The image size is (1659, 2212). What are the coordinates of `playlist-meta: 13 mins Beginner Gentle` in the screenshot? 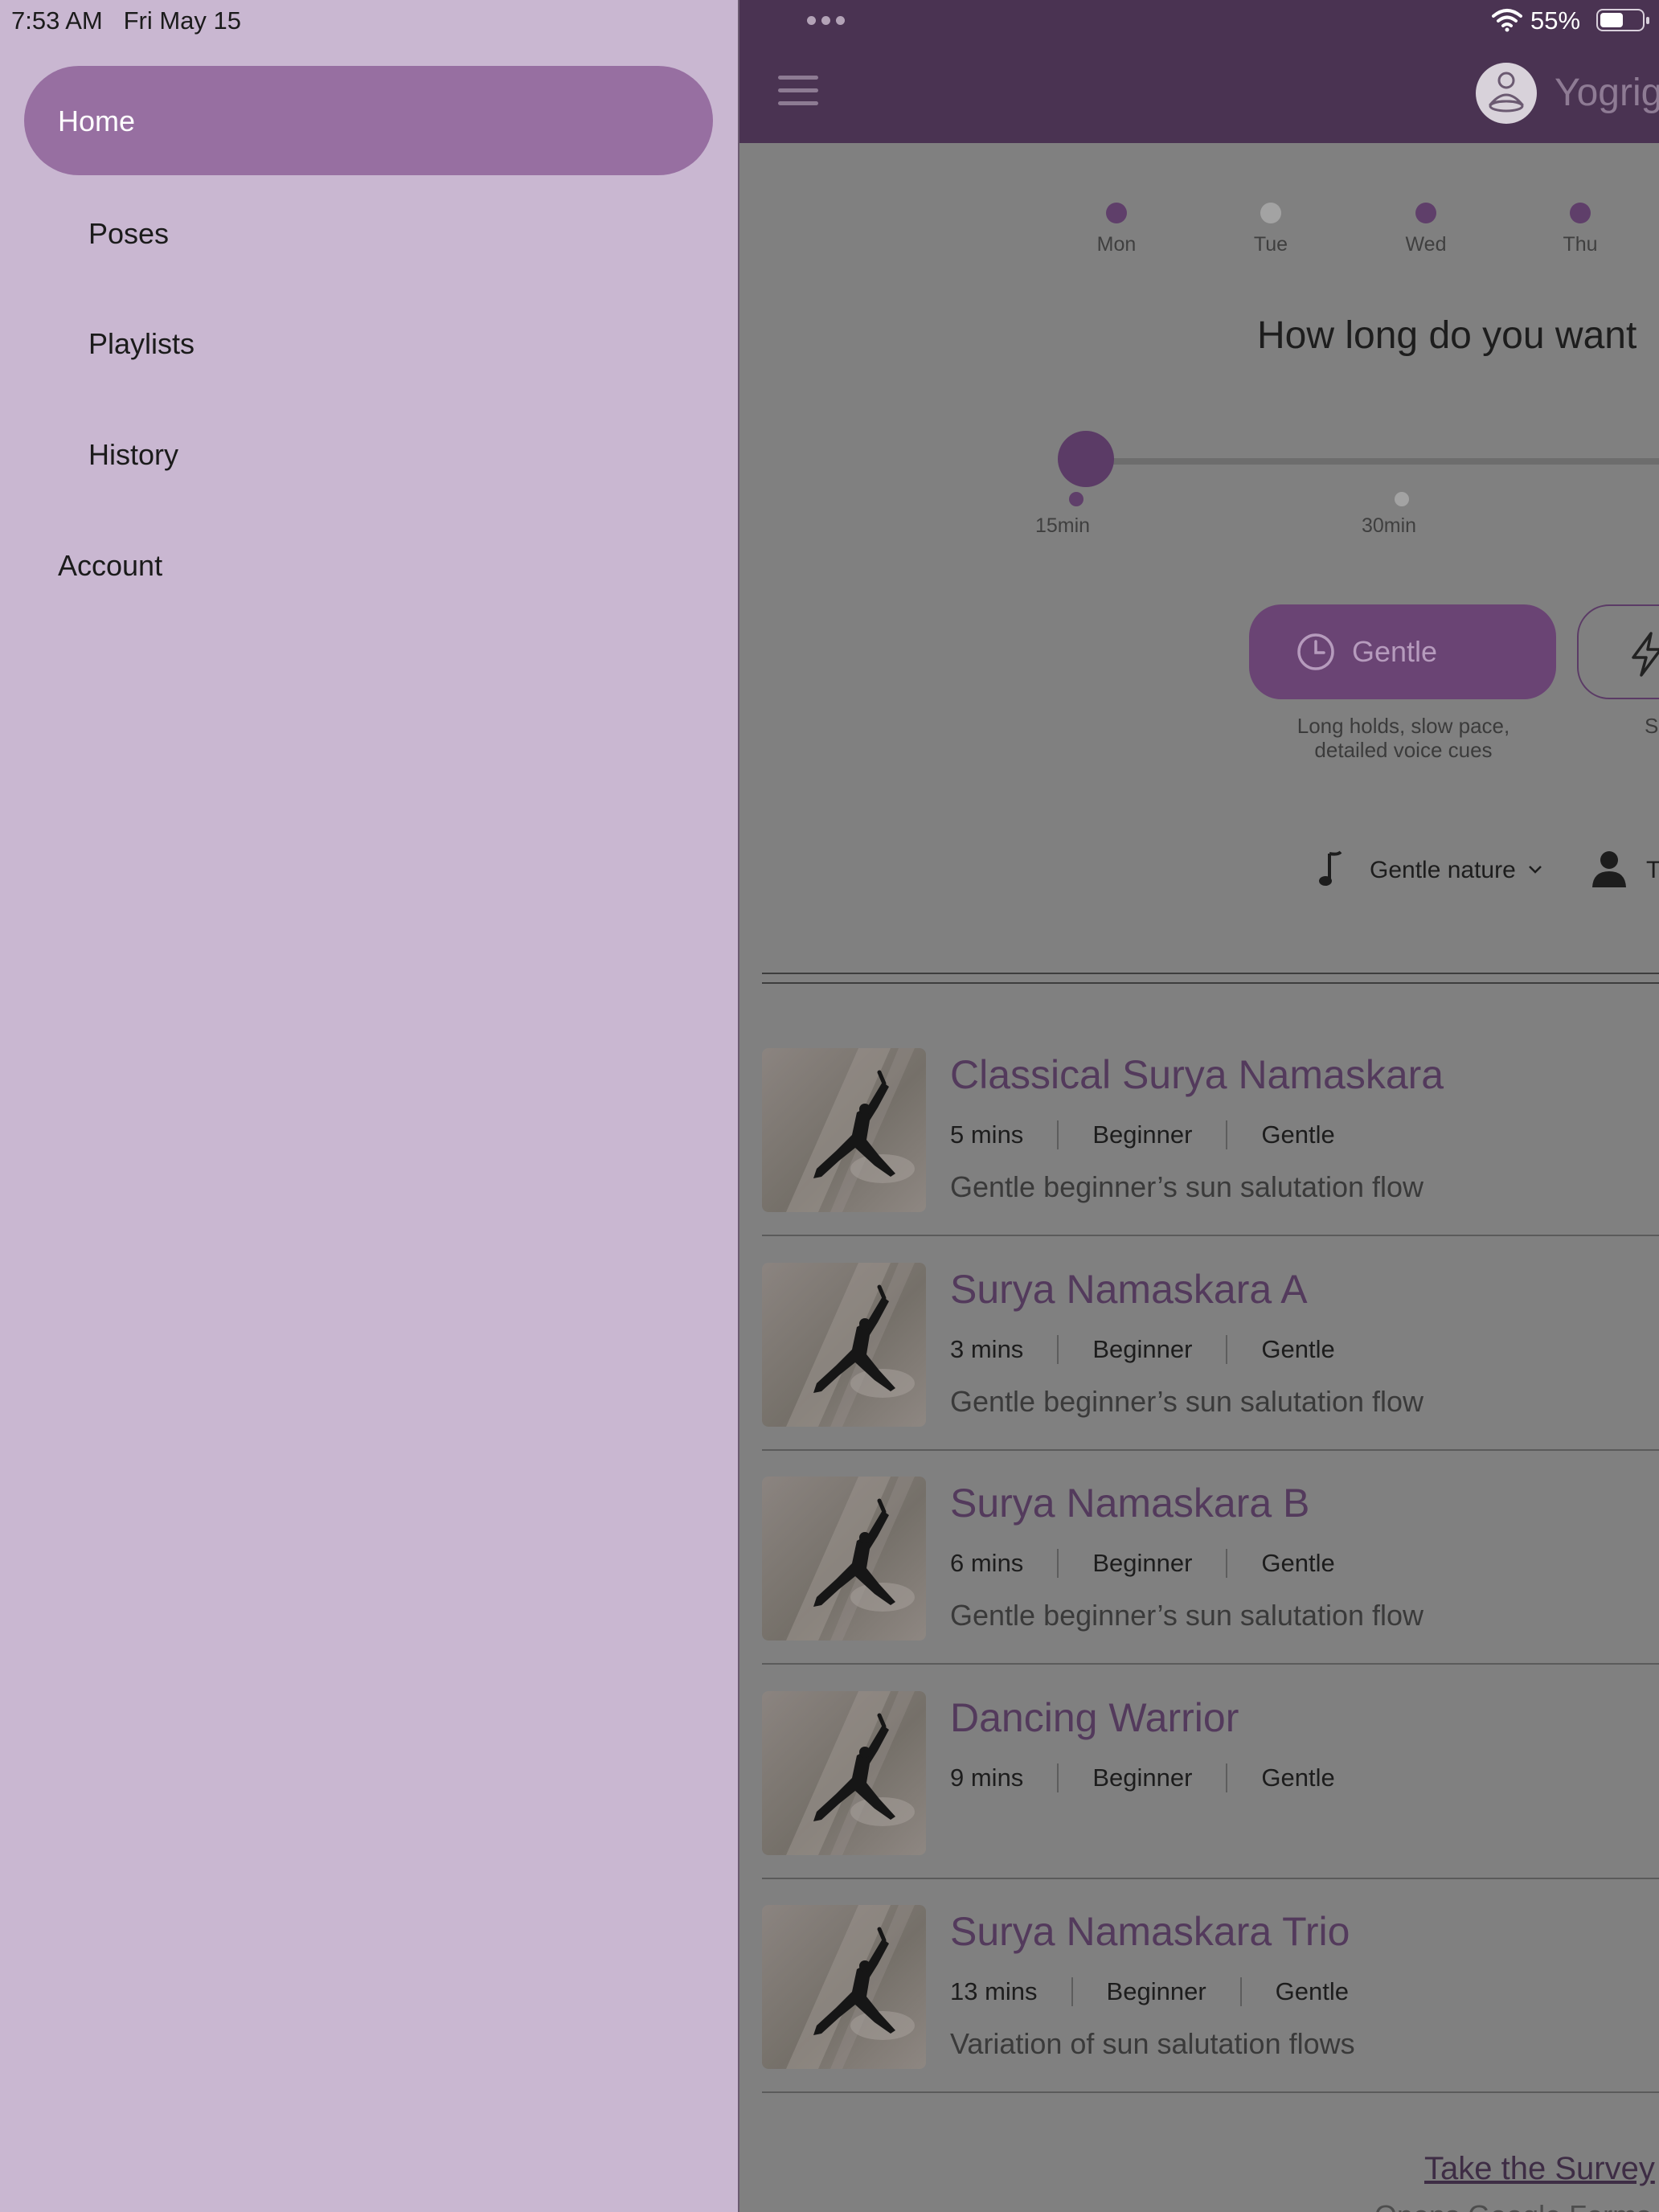 It's located at (1149, 1991).